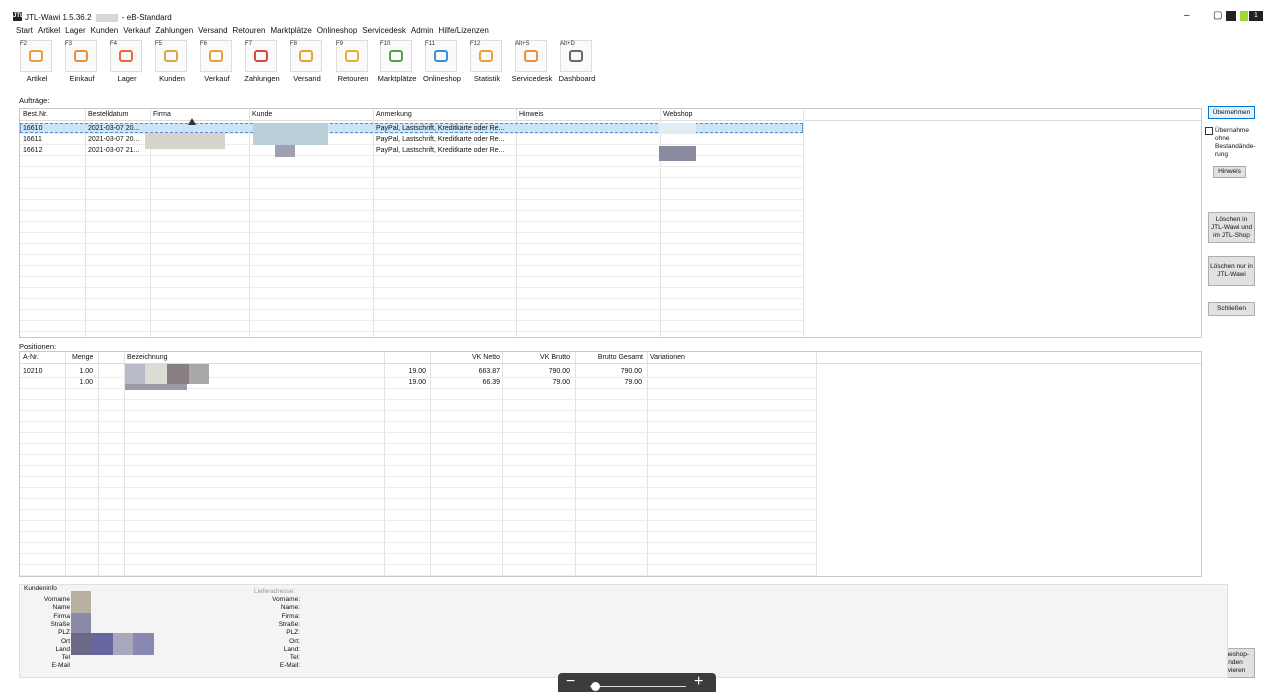 The height and width of the screenshot is (692, 1265). Describe the element at coordinates (443, 63) in the screenshot. I see `toolbar-button-onlineshop: F11 Onlineshop` at that location.